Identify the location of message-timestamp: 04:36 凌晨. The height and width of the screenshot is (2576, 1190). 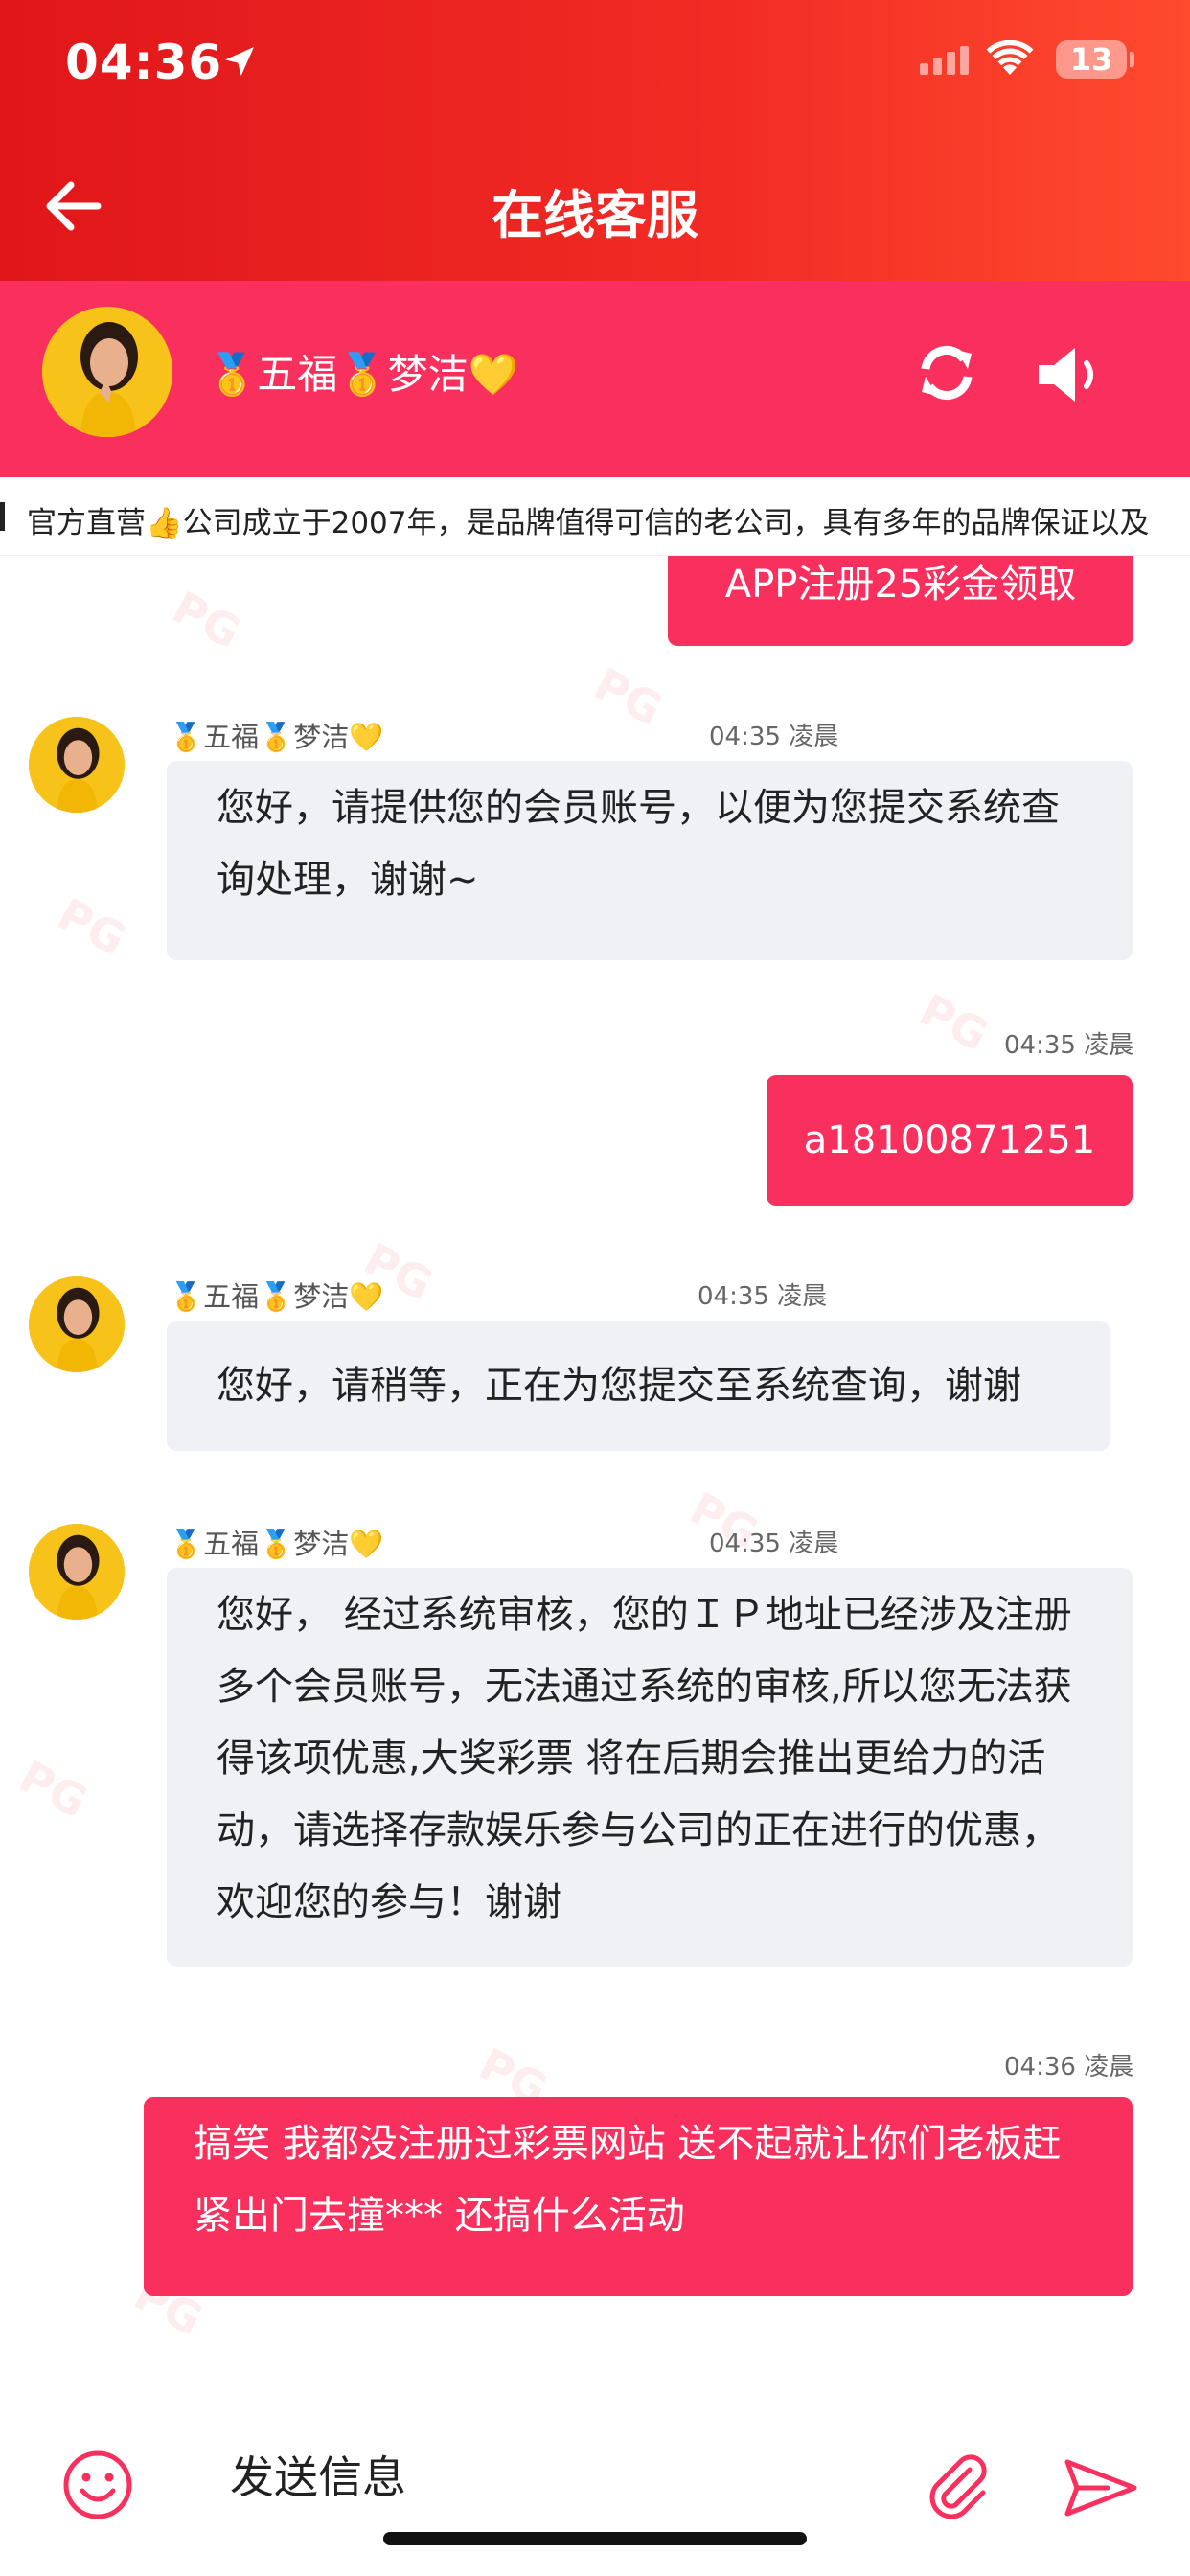
(1069, 2067).